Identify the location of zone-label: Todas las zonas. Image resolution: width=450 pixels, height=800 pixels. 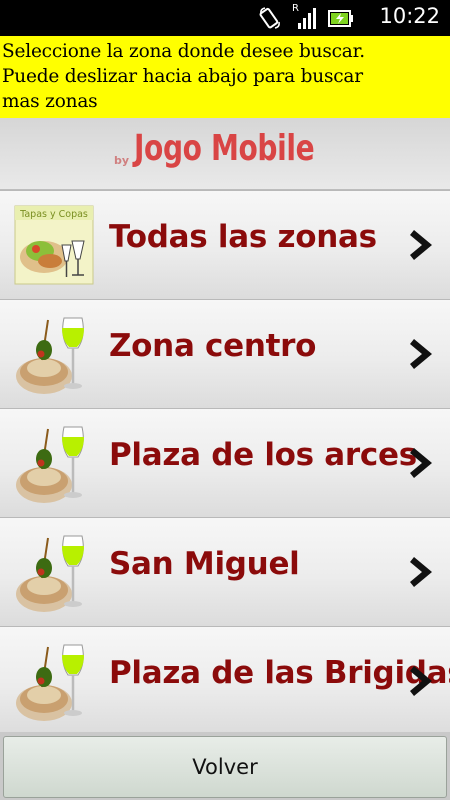
(243, 237).